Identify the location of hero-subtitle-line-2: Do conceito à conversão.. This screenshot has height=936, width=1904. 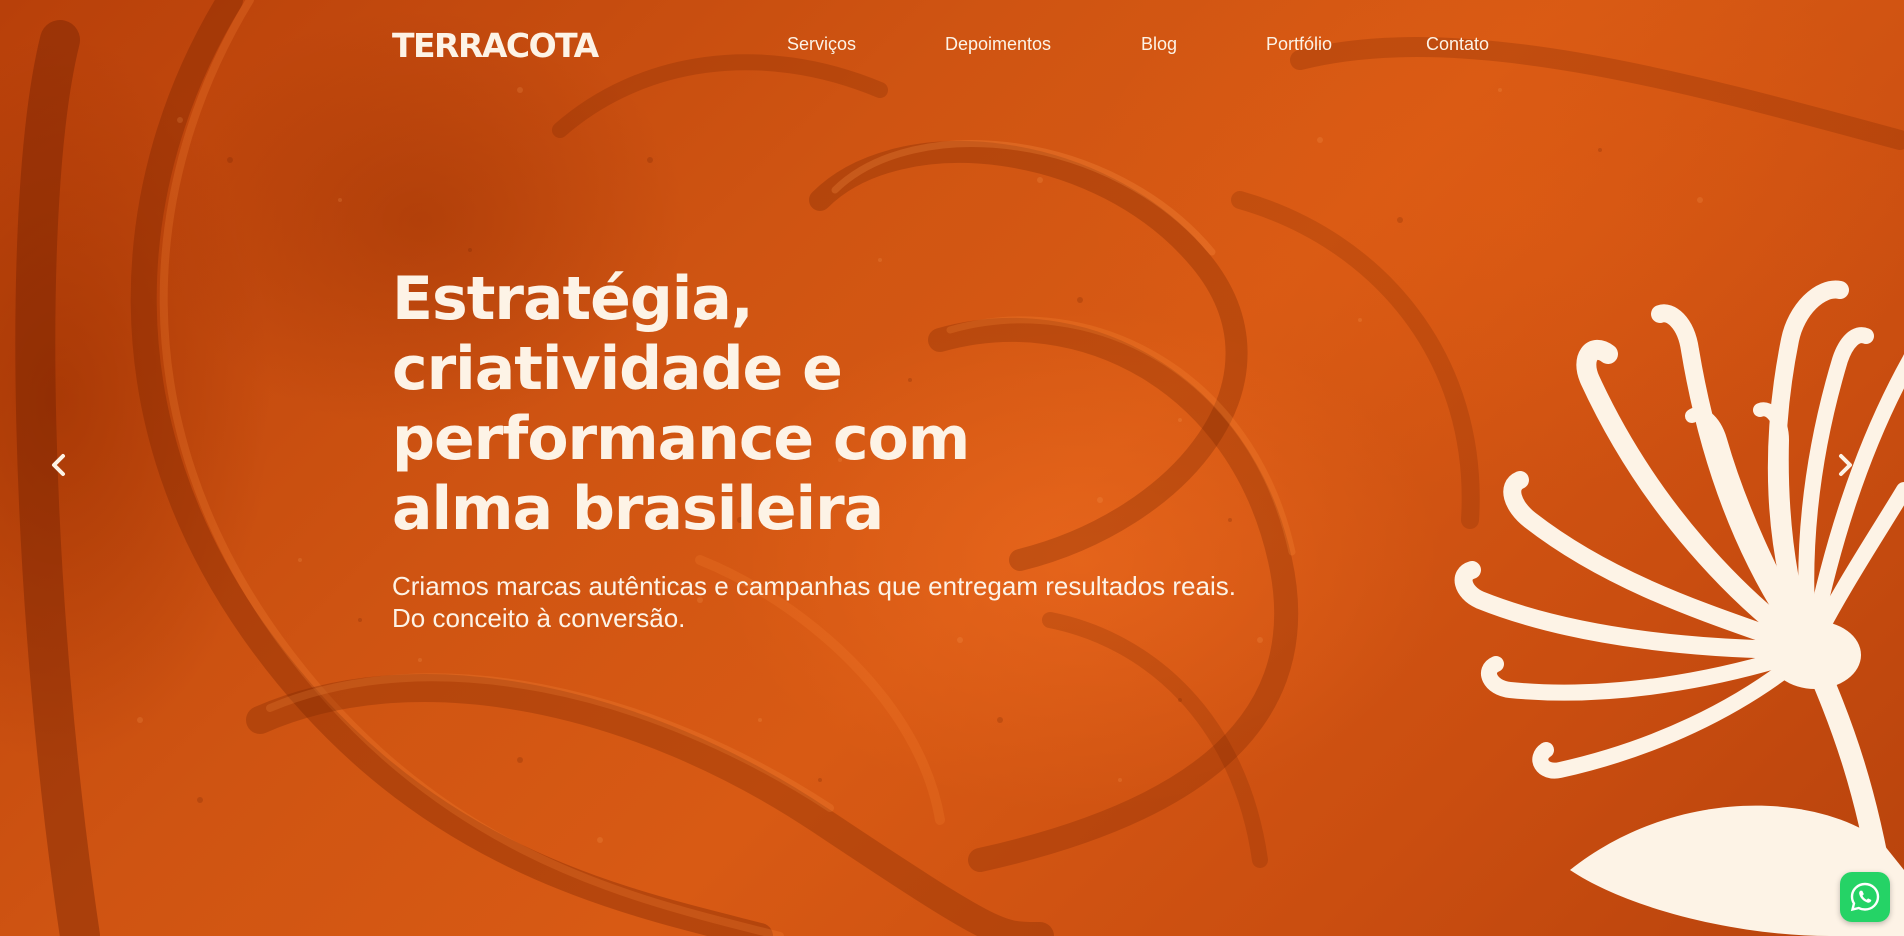
(539, 618).